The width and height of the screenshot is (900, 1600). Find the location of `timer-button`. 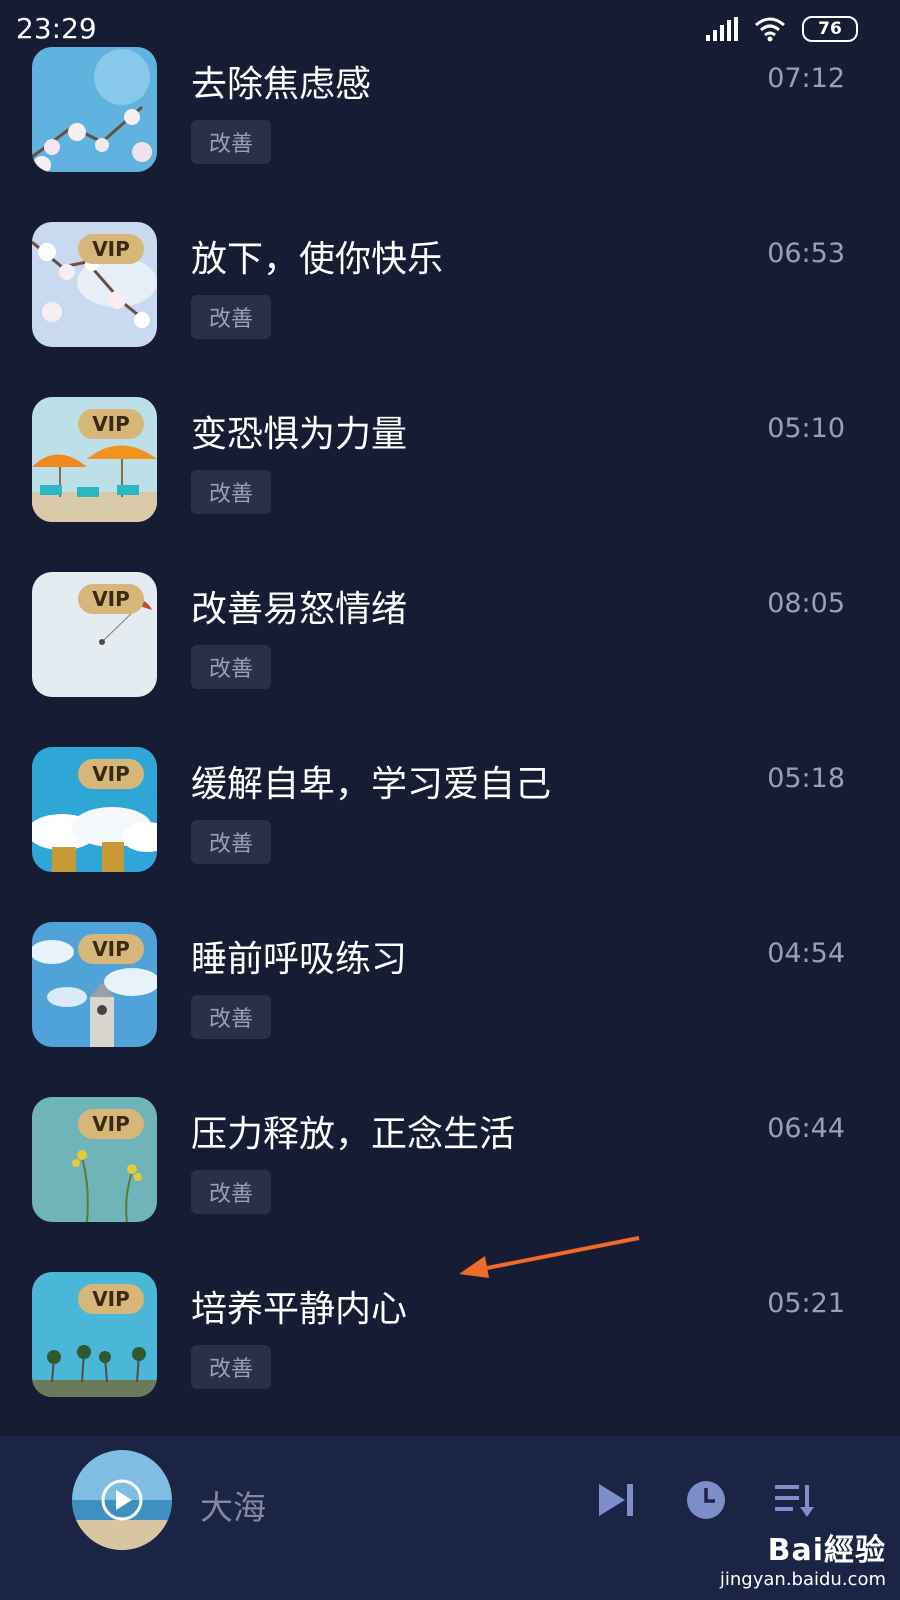

timer-button is located at coordinates (706, 1500).